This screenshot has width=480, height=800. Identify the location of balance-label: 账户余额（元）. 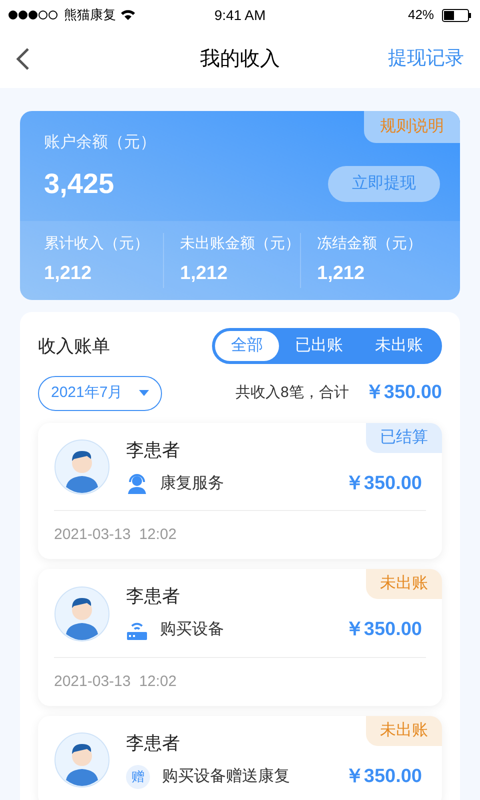
(100, 142).